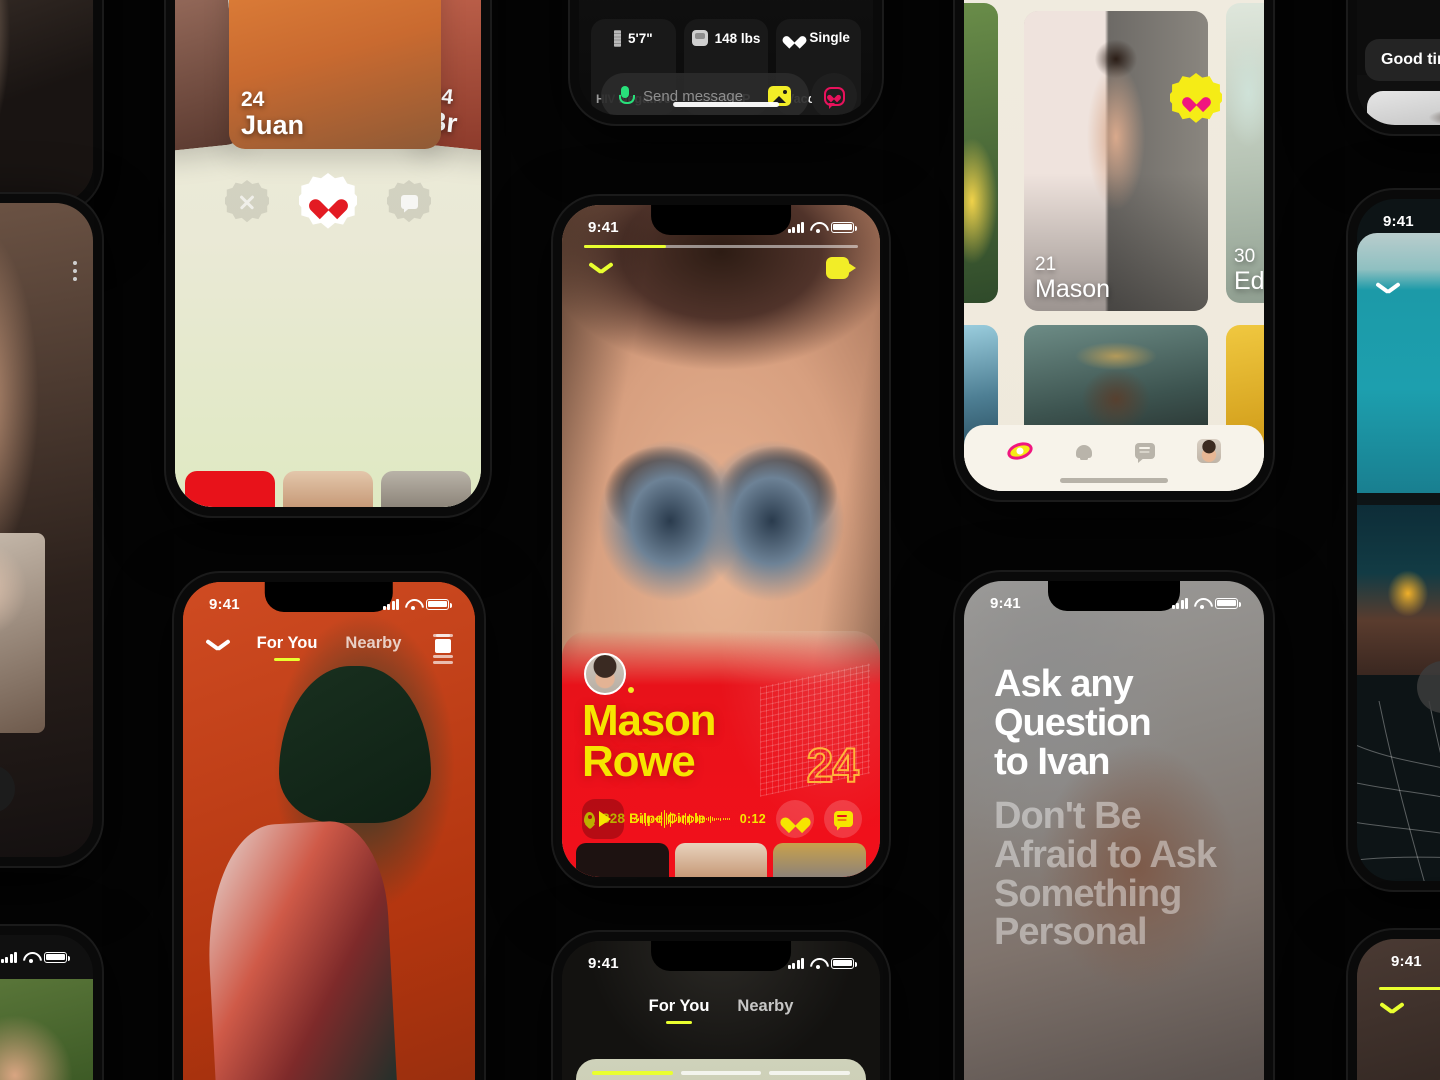  I want to click on dismiss-button, so click(247, 201).